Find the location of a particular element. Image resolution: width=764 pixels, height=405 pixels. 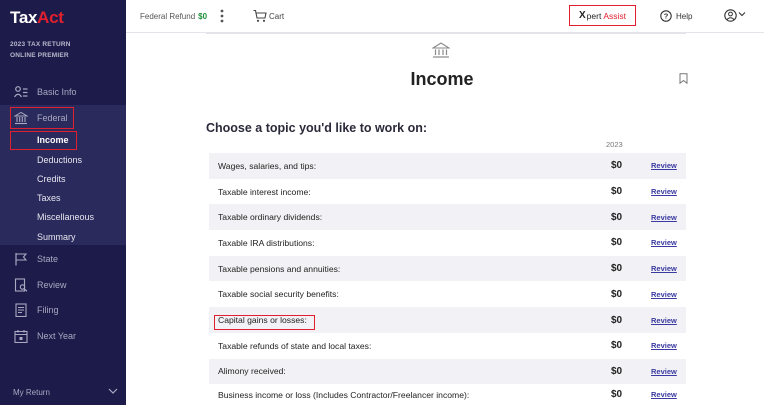

sidebar-sub-summary: Summary is located at coordinates (56, 237).